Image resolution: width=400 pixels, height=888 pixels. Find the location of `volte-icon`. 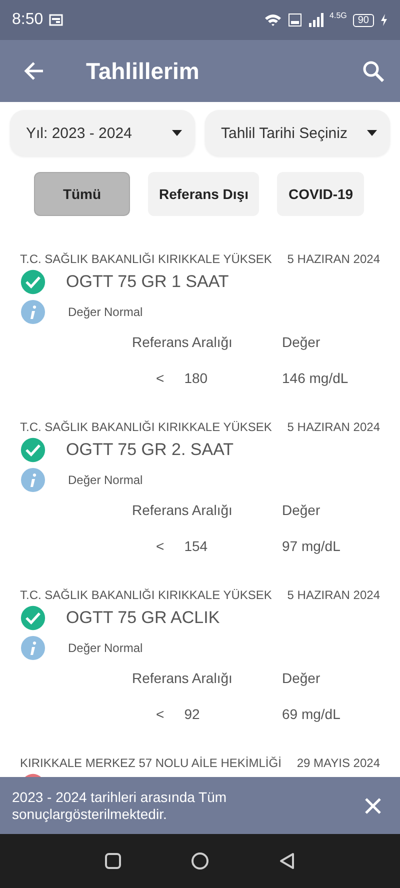

volte-icon is located at coordinates (295, 20).